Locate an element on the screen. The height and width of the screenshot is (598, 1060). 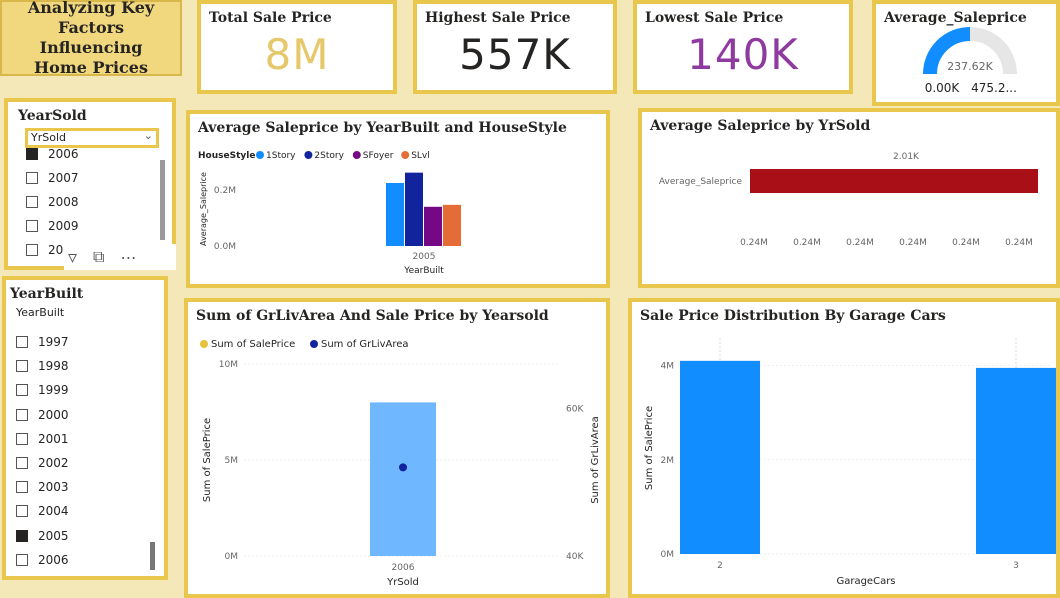
slicer-item-1998: 1998 is located at coordinates (42, 366).